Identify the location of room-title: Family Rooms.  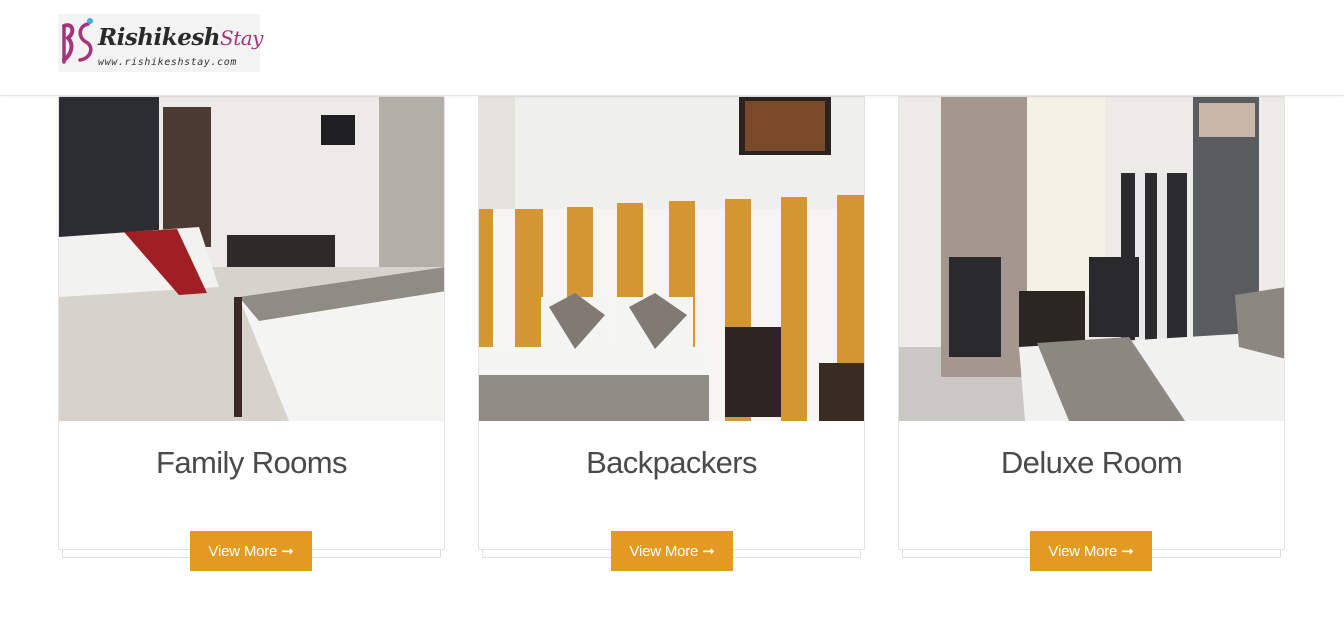
(251, 462).